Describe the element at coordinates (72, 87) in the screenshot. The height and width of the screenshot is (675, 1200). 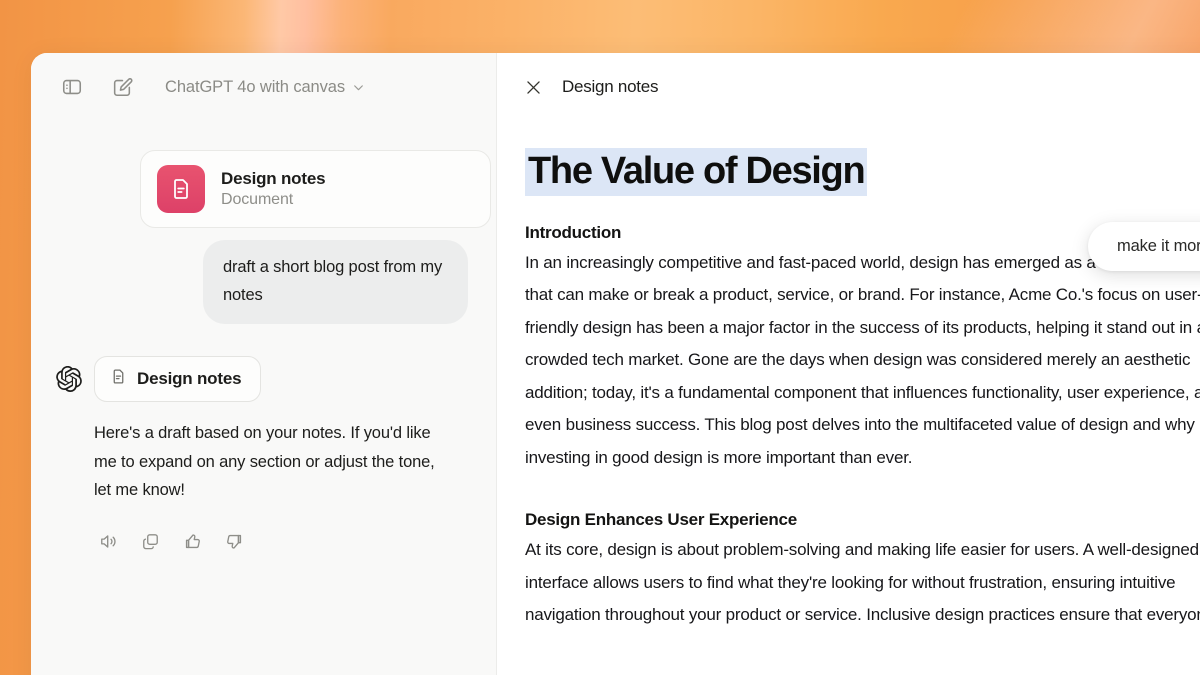
I see `sidebar-toggle-icon` at that location.